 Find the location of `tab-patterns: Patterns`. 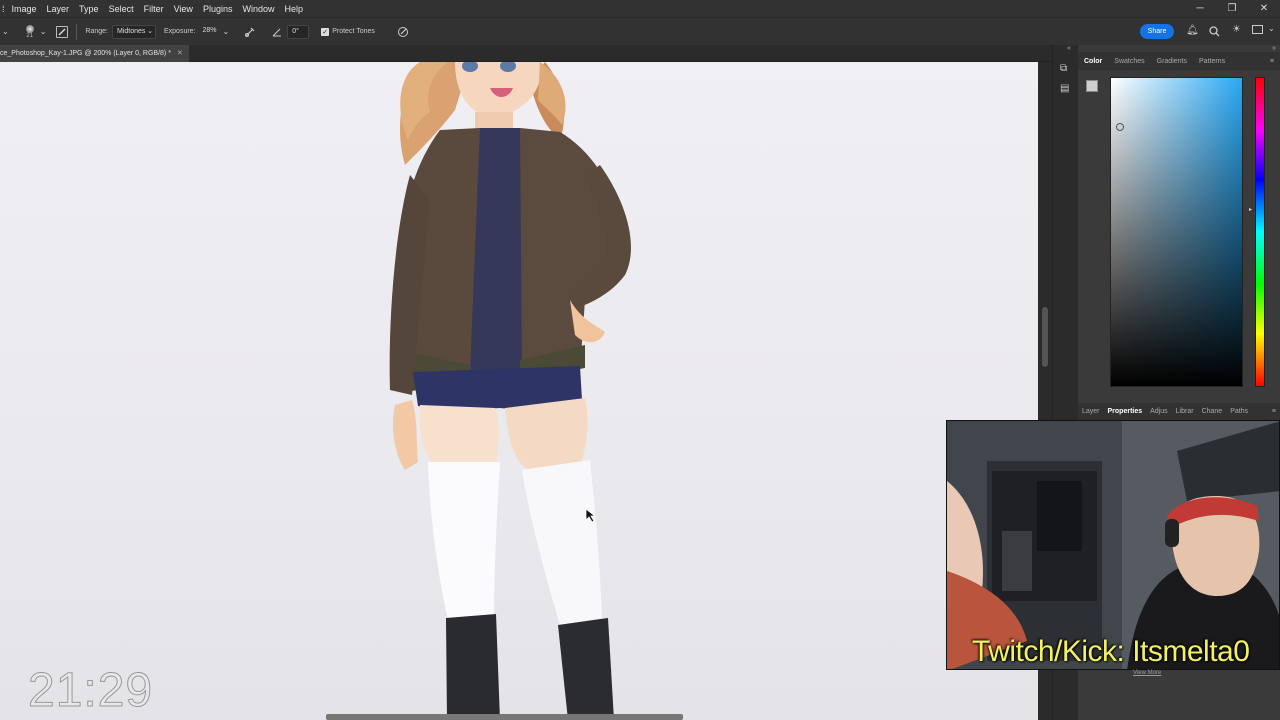

tab-patterns: Patterns is located at coordinates (1212, 61).